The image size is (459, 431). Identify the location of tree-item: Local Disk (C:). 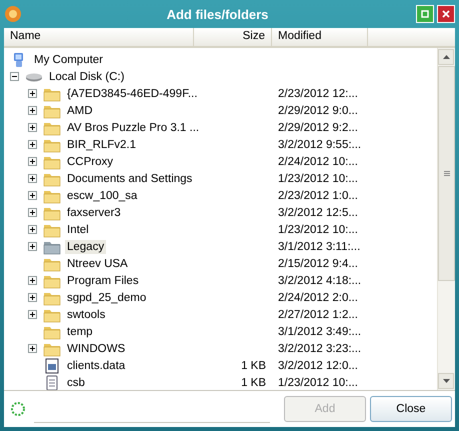
(86, 77).